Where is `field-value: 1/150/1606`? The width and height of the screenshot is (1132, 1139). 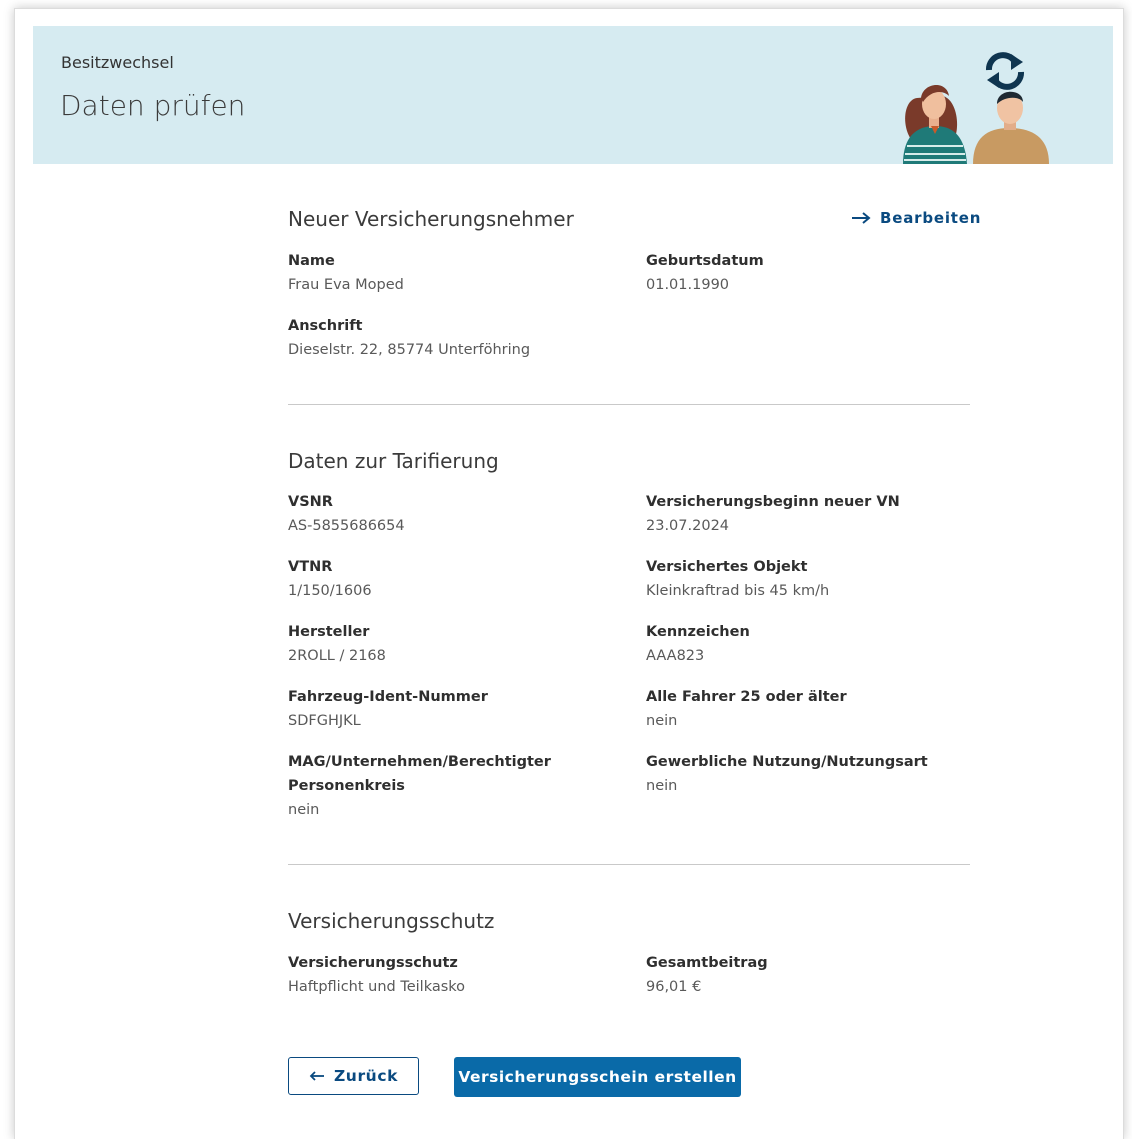 field-value: 1/150/1606 is located at coordinates (330, 591).